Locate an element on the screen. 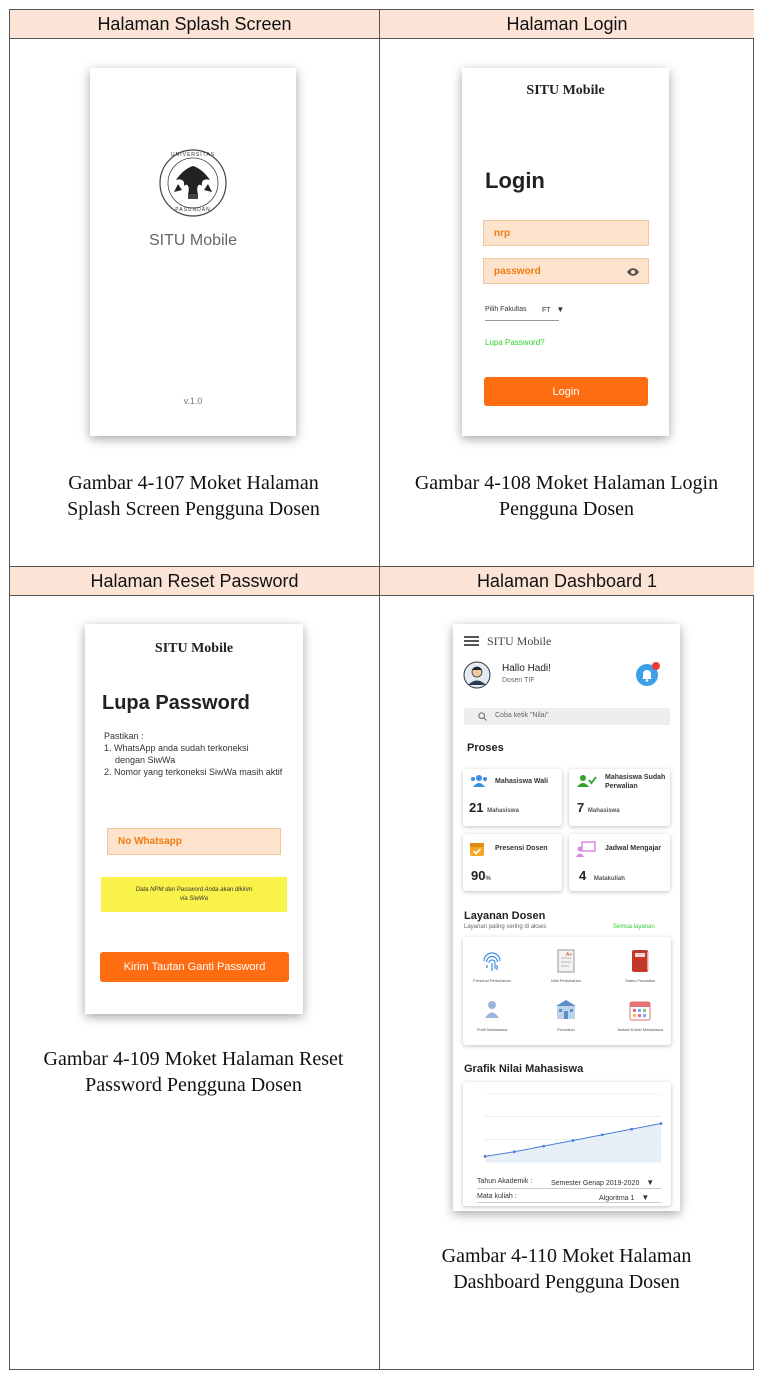 Image resolution: width=778 pixels, height=1390 pixels. fakultas-select: FT ▼ is located at coordinates (553, 309).